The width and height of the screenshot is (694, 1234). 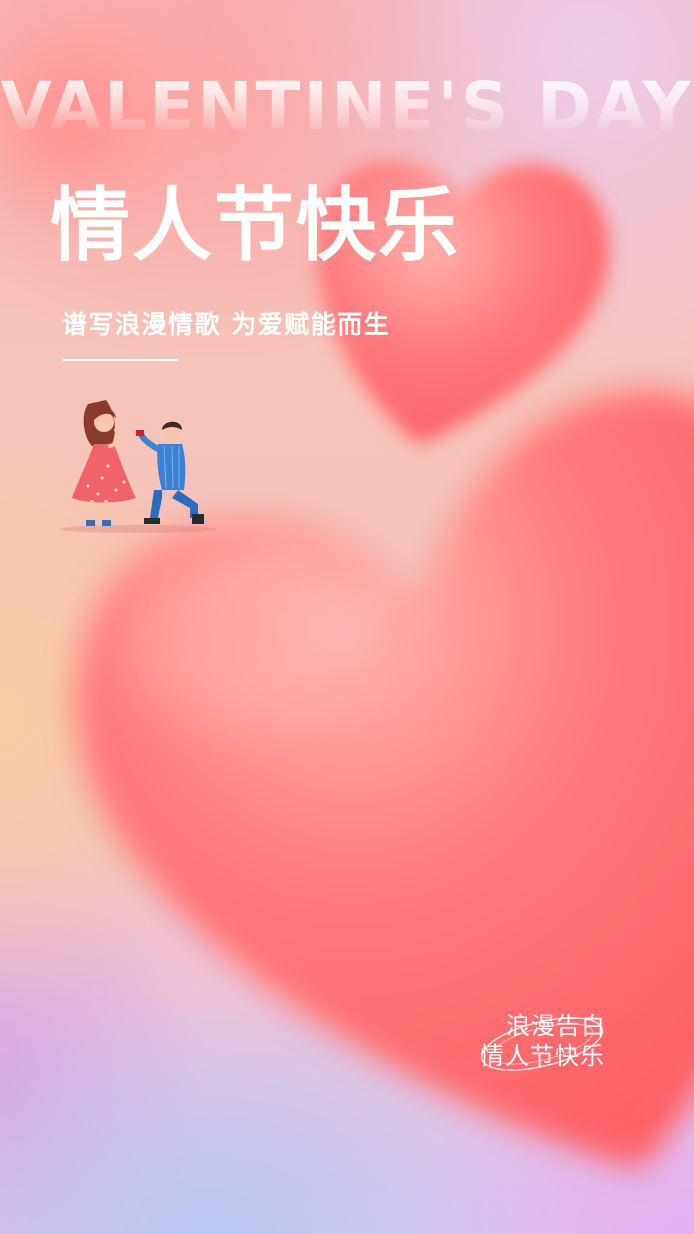 I want to click on heart-highlight, so click(x=240, y=640).